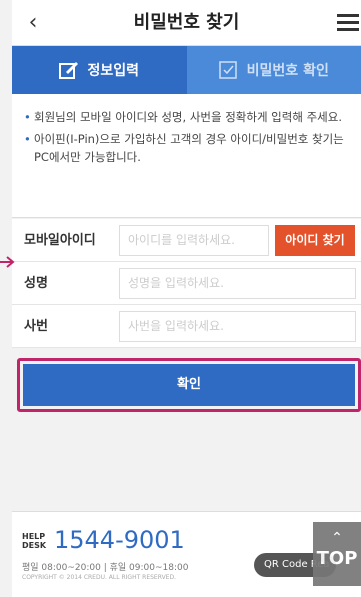 The height and width of the screenshot is (597, 361). I want to click on confirm-button: 확인, so click(189, 385).